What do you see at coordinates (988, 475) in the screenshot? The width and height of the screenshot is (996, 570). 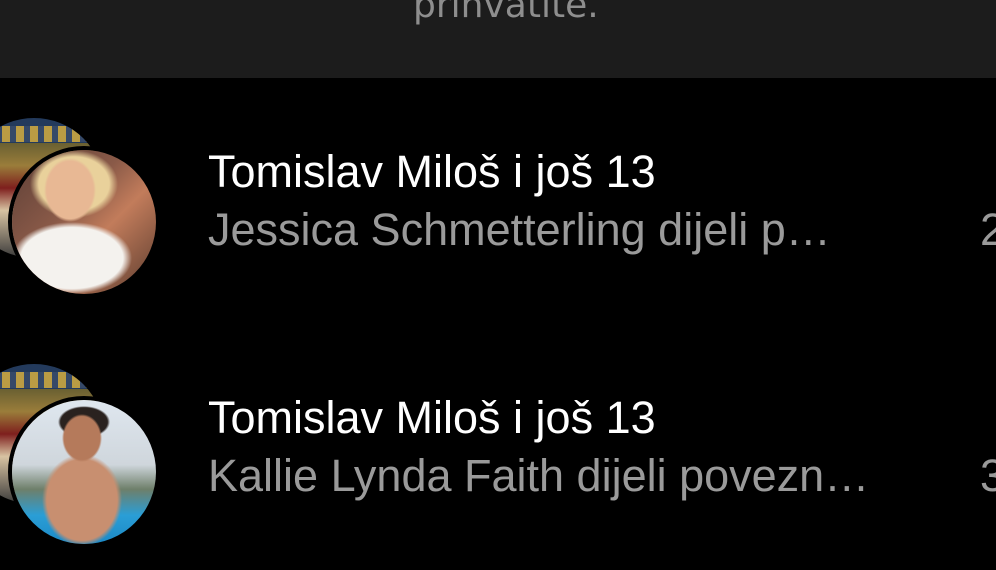 I see `notification-timestamp: 3` at bounding box center [988, 475].